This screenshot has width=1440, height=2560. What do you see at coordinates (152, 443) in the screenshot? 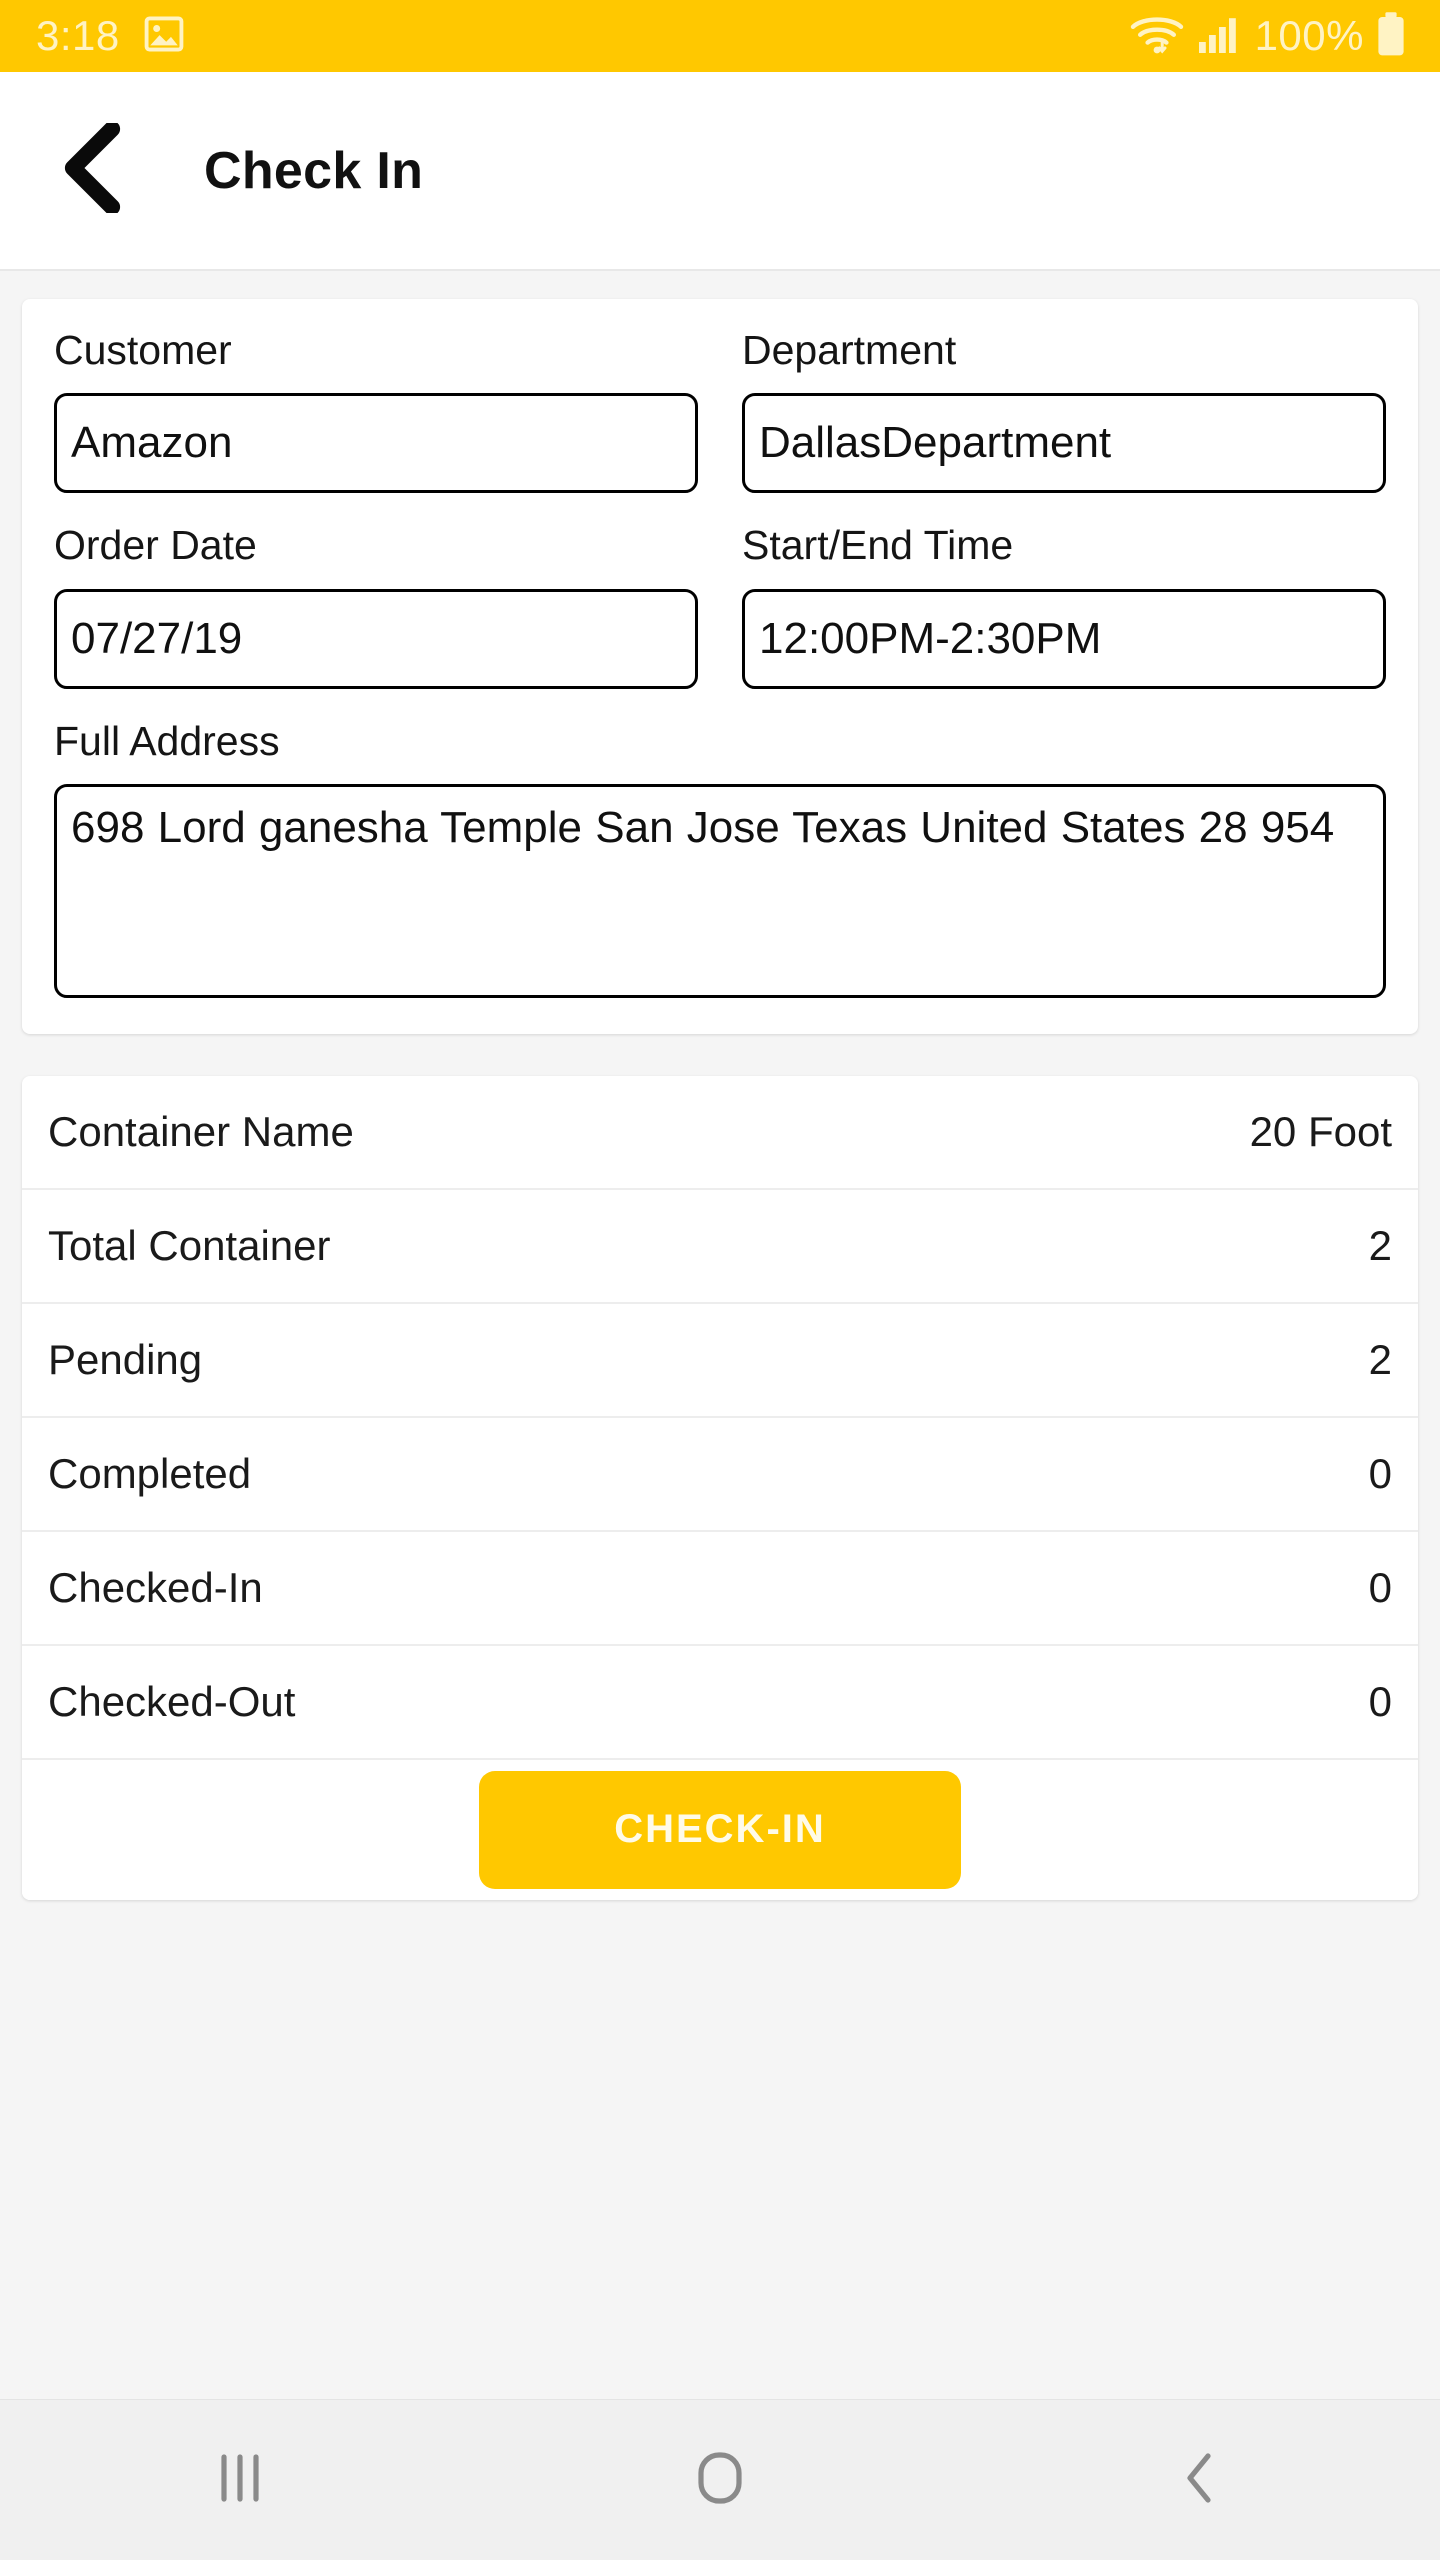
I see `customer-value: Amazon` at bounding box center [152, 443].